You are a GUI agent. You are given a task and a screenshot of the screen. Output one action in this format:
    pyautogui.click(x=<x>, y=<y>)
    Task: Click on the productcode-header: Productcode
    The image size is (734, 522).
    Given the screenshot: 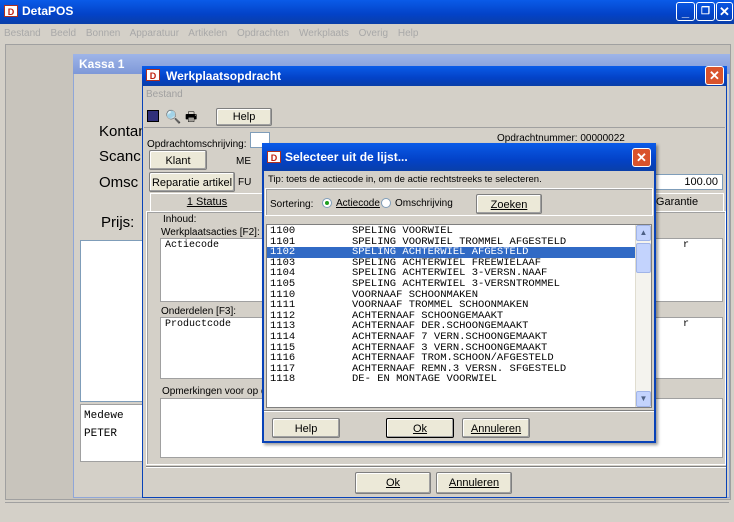 What is the action you would take?
    pyautogui.click(x=198, y=324)
    